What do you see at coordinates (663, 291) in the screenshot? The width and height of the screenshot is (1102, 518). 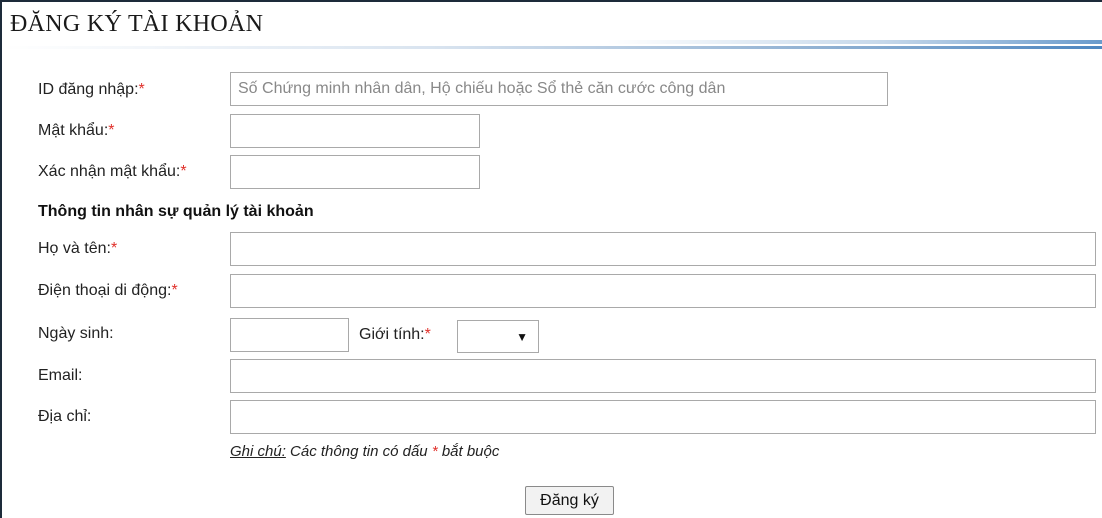 I see `mobile-phone-input` at bounding box center [663, 291].